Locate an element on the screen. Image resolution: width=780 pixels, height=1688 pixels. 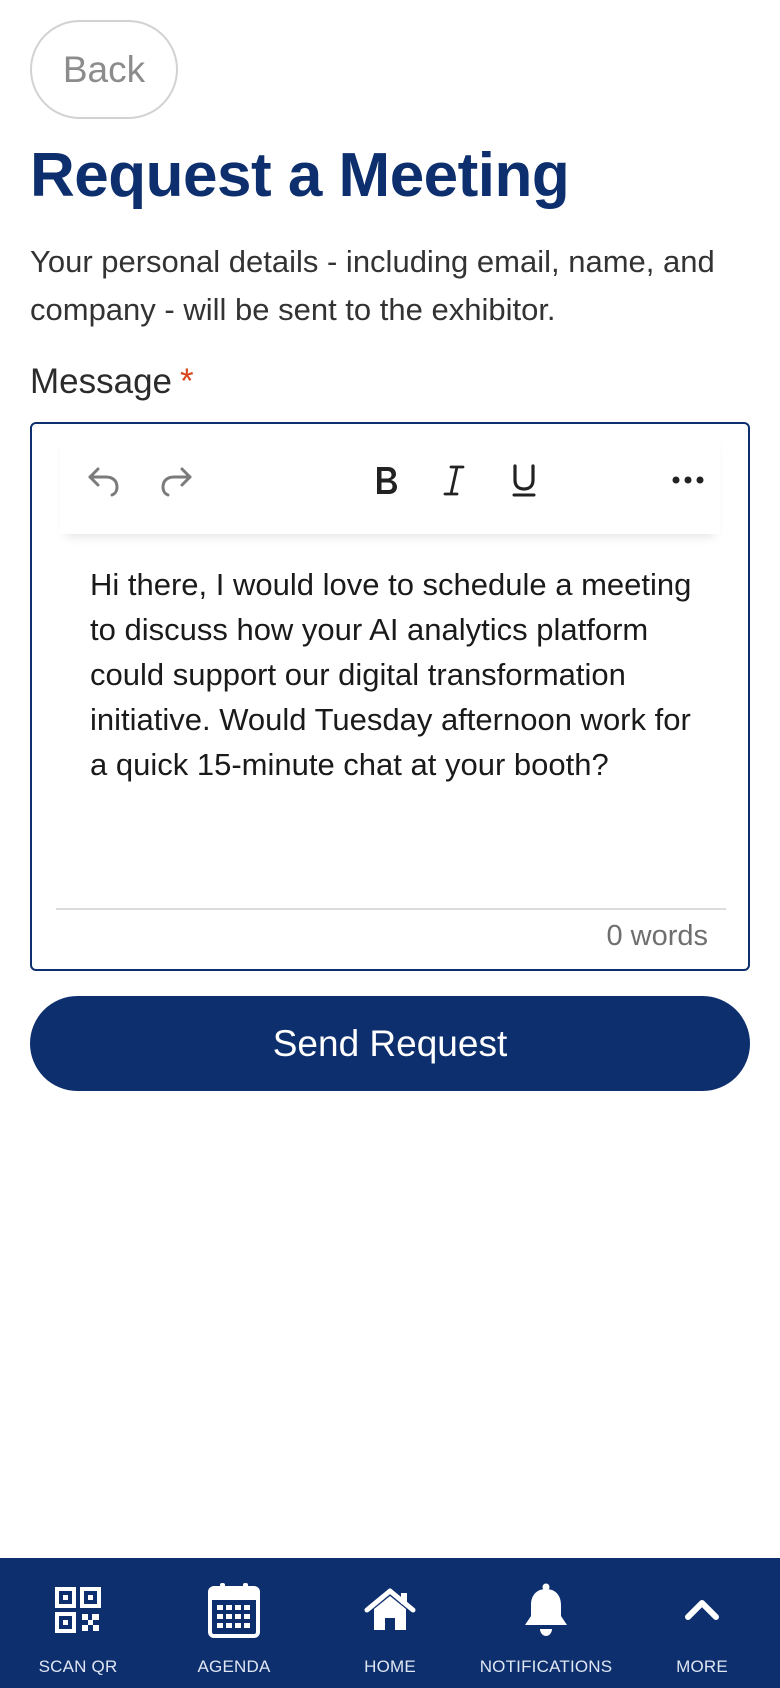
nav-item-home: HOME is located at coordinates (390, 1623).